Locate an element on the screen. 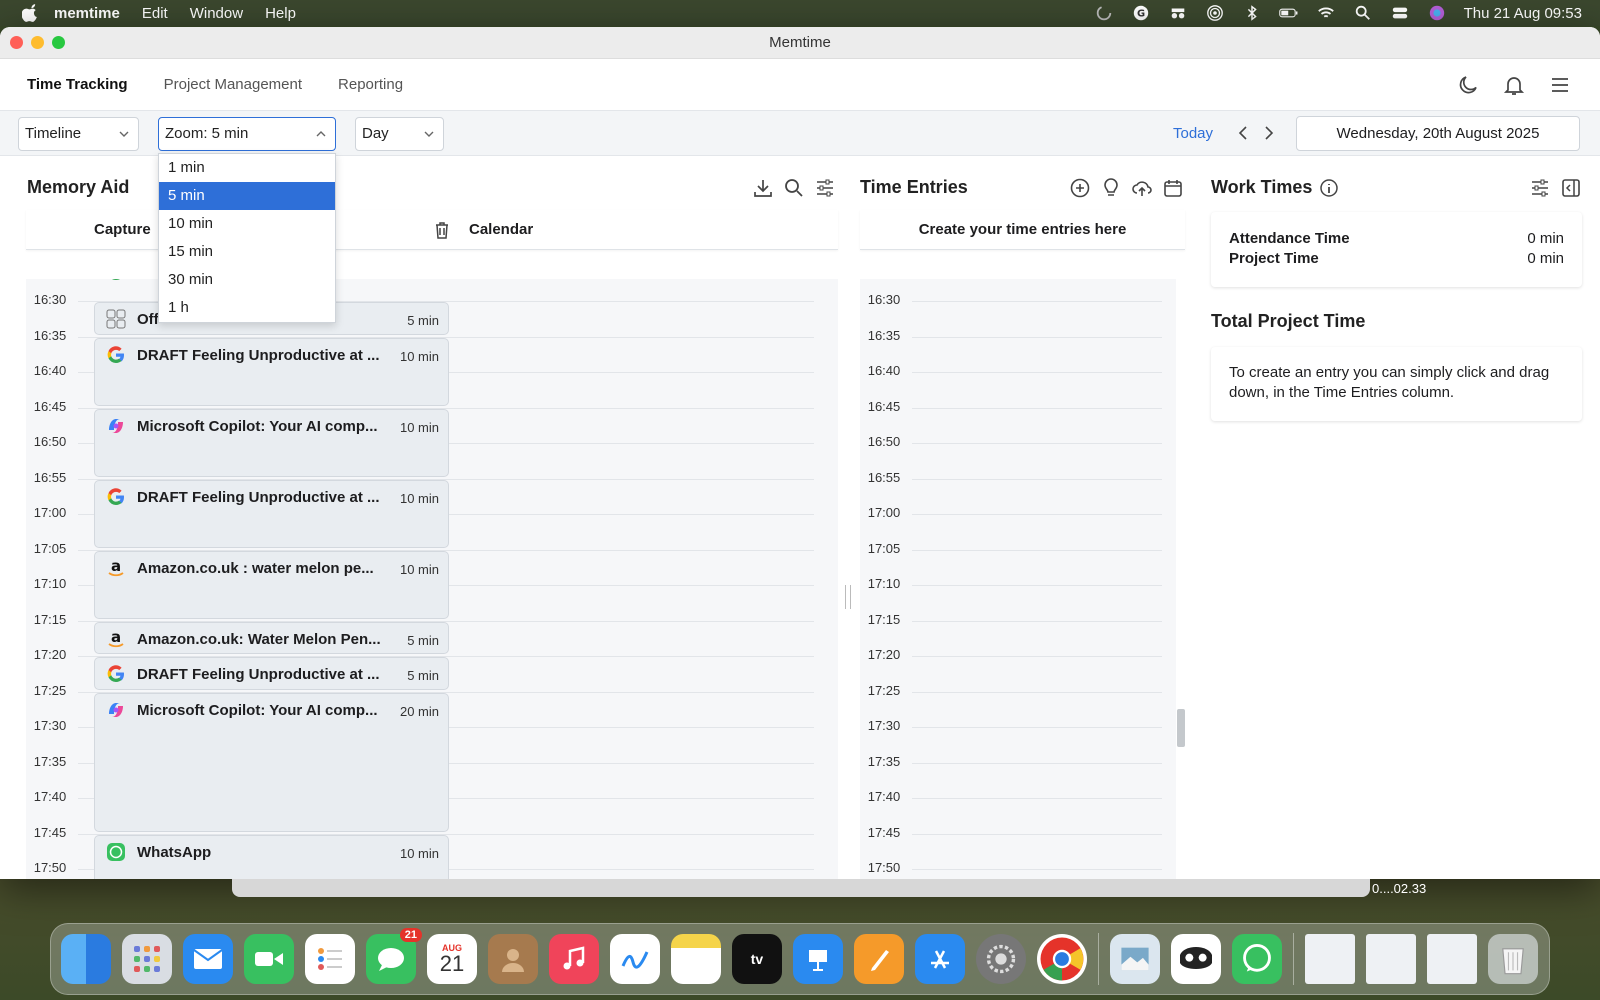 The height and width of the screenshot is (1000, 1600). siri-icon is located at coordinates (1437, 13).